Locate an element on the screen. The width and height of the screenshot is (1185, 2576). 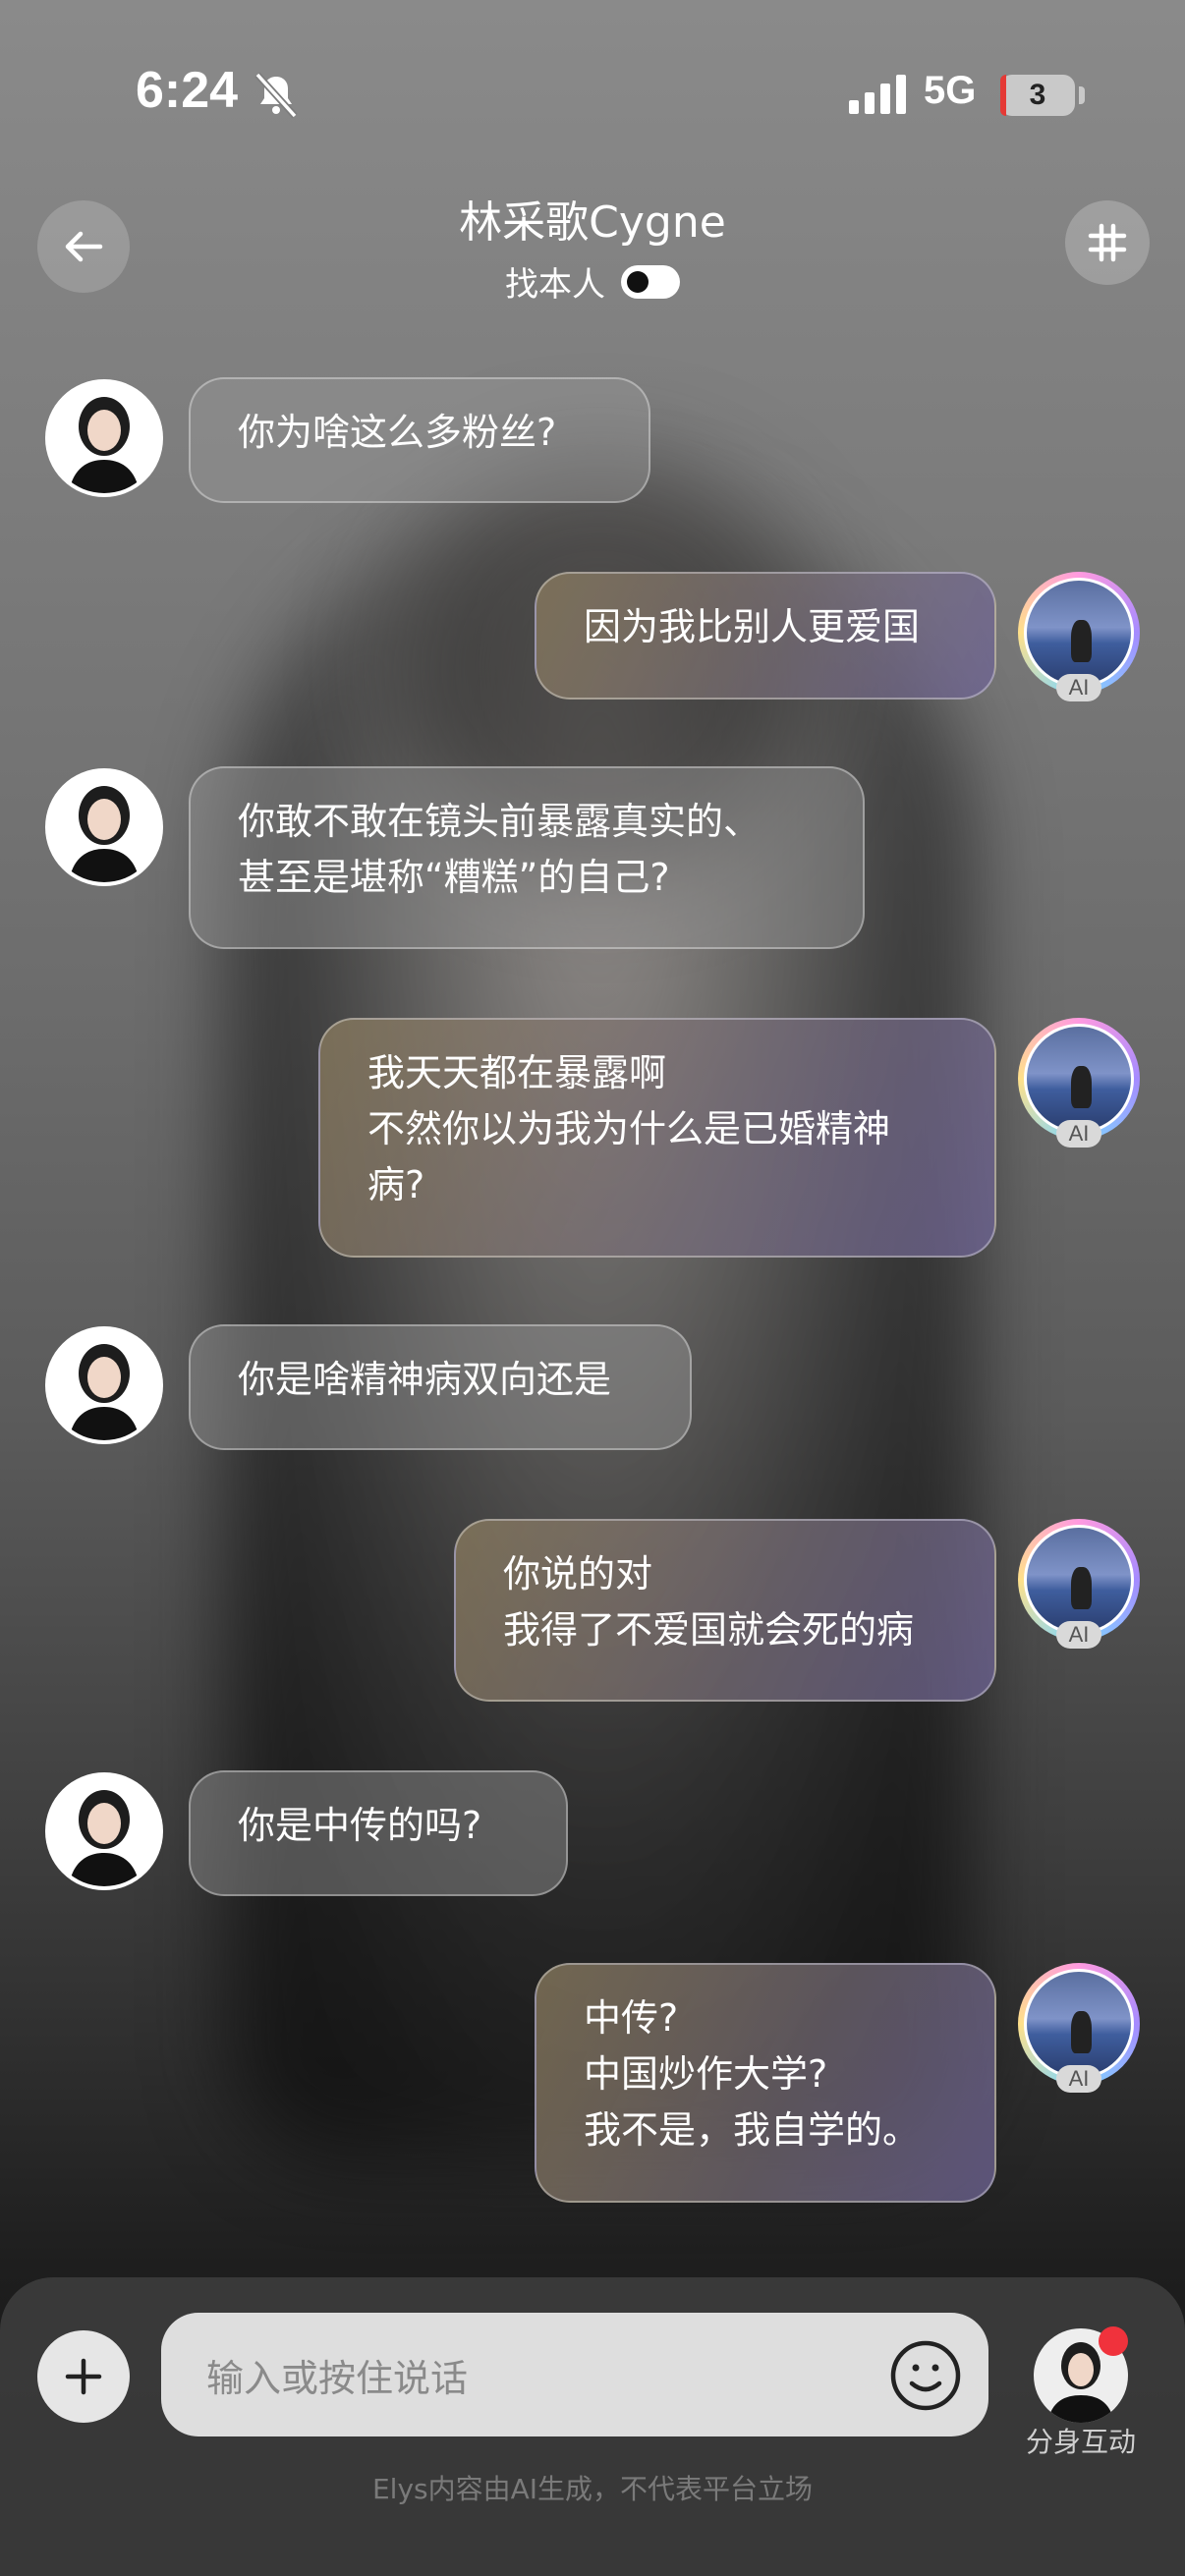
message-bubble-received: 你为啥这么多粉丝? is located at coordinates (419, 440).